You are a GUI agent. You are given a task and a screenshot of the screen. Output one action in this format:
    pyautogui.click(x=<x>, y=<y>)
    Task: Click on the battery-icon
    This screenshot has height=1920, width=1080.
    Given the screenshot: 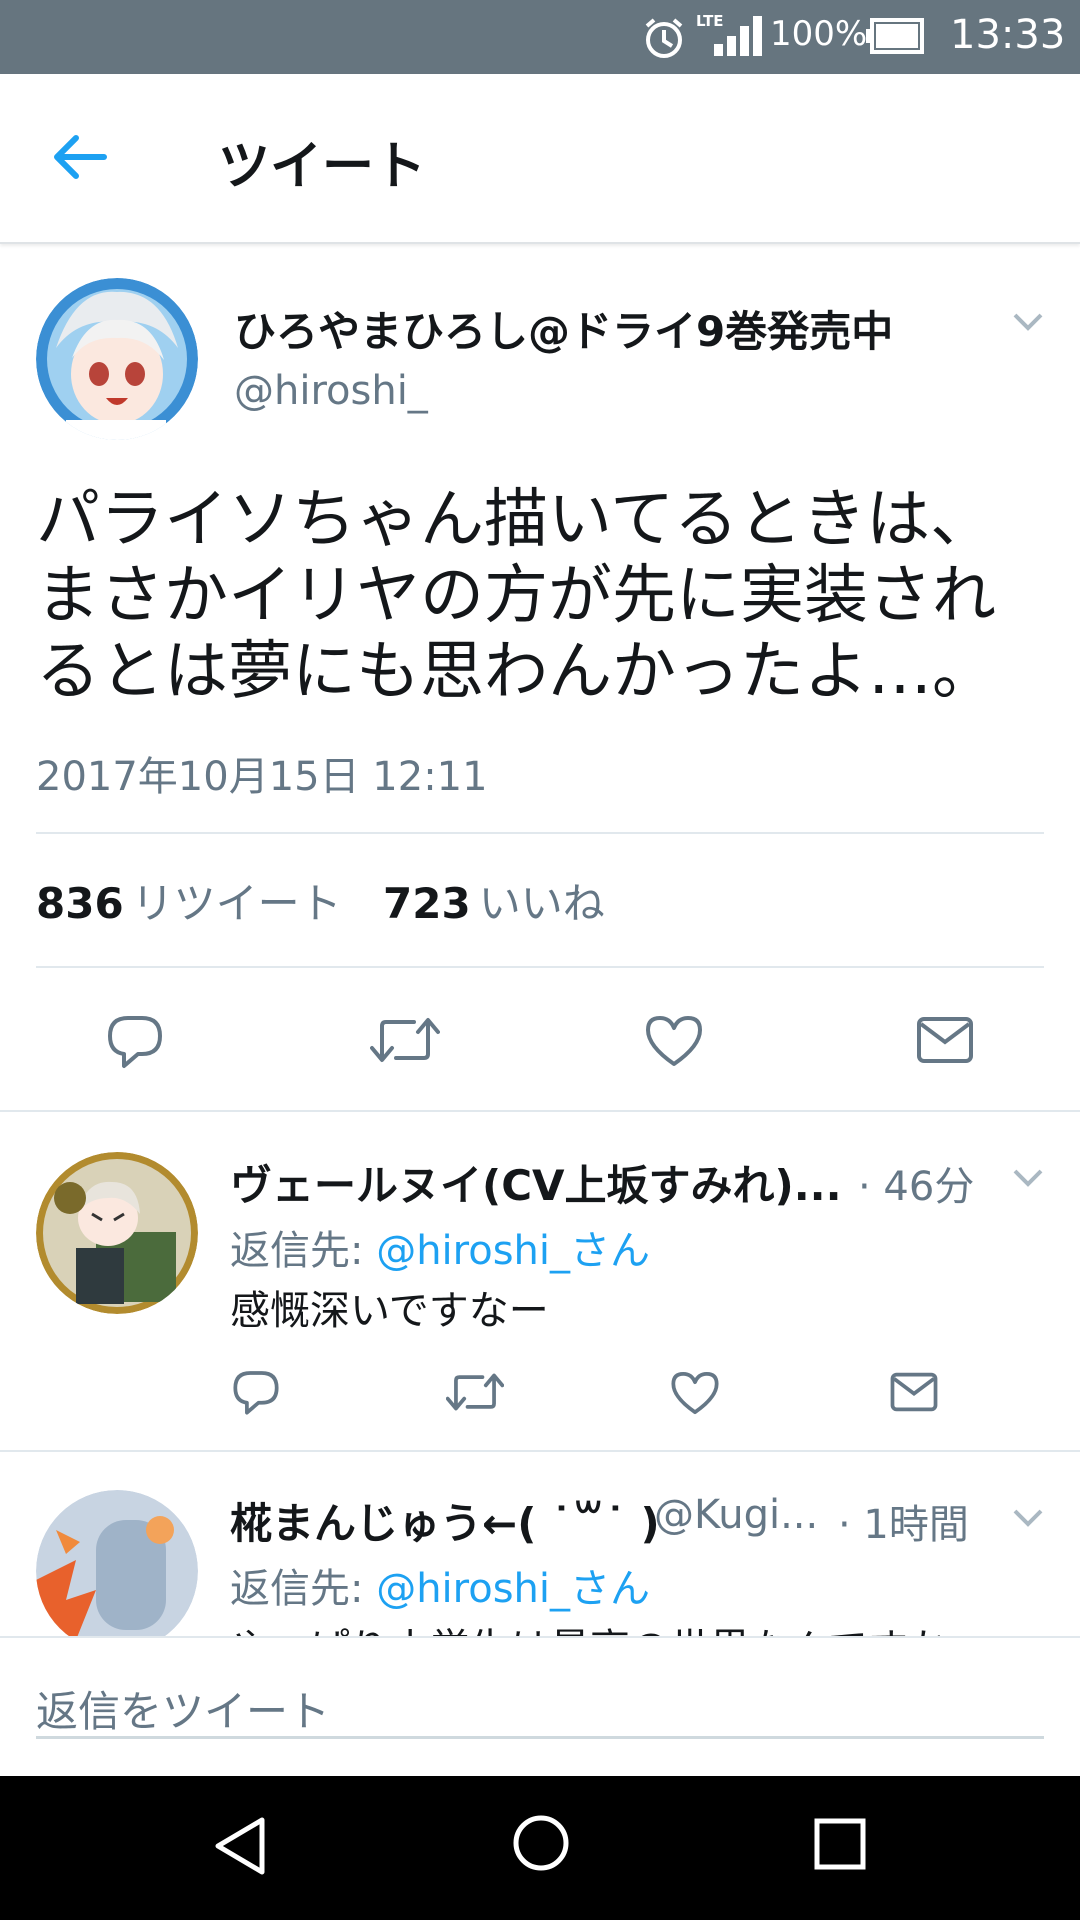 What is the action you would take?
    pyautogui.click(x=895, y=36)
    